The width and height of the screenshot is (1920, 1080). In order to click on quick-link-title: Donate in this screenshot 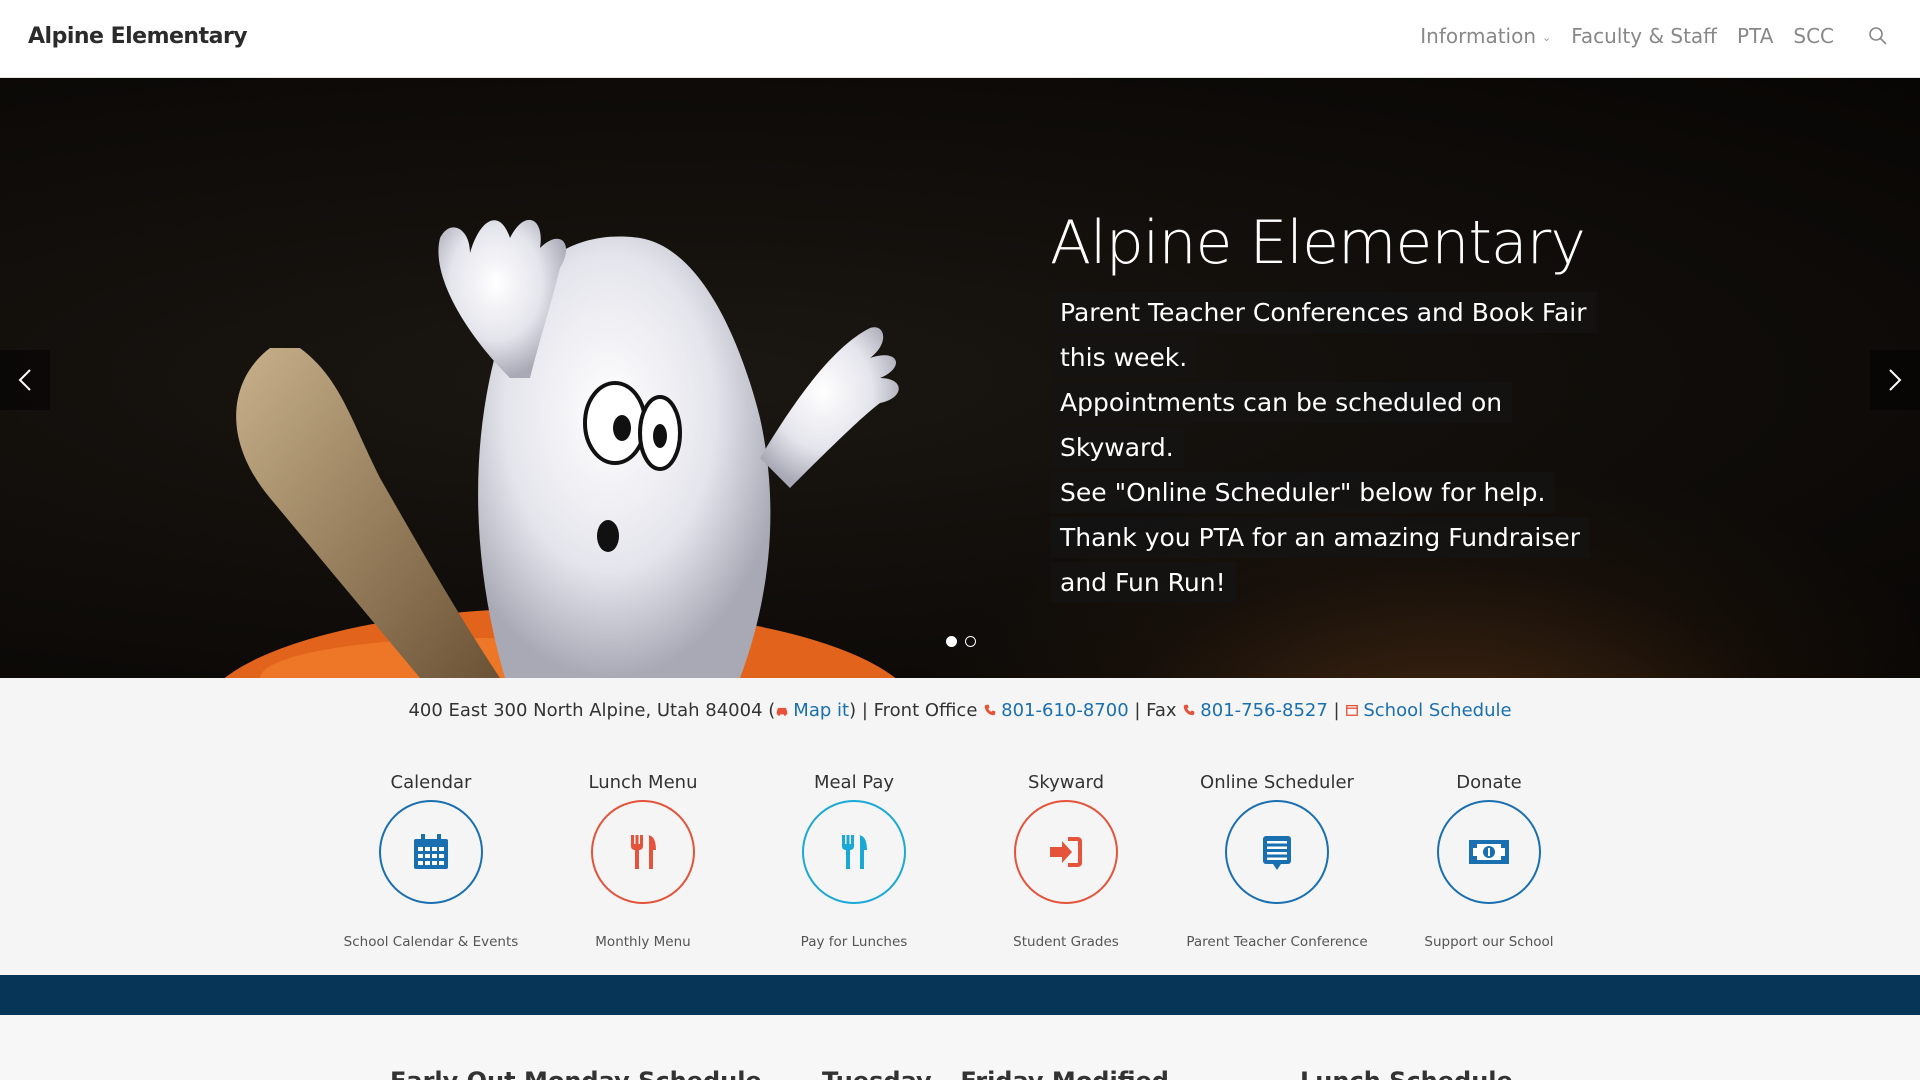, I will do `click(1489, 782)`.